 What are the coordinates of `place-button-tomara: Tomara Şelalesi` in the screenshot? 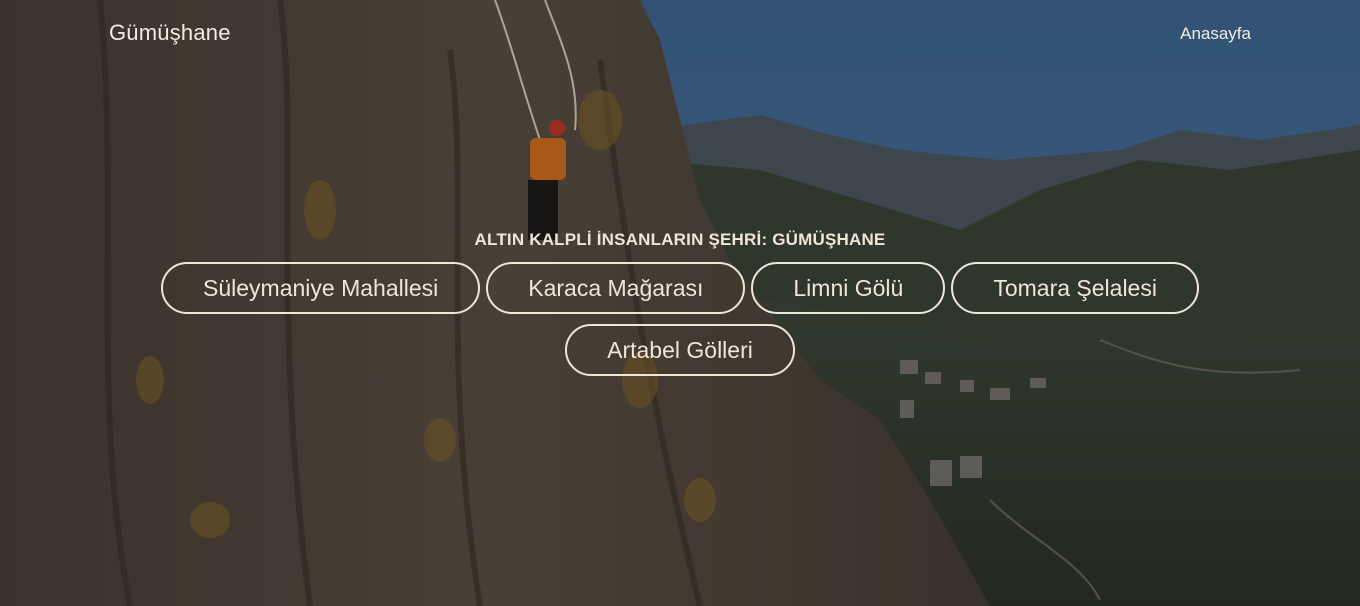 It's located at (1075, 288).